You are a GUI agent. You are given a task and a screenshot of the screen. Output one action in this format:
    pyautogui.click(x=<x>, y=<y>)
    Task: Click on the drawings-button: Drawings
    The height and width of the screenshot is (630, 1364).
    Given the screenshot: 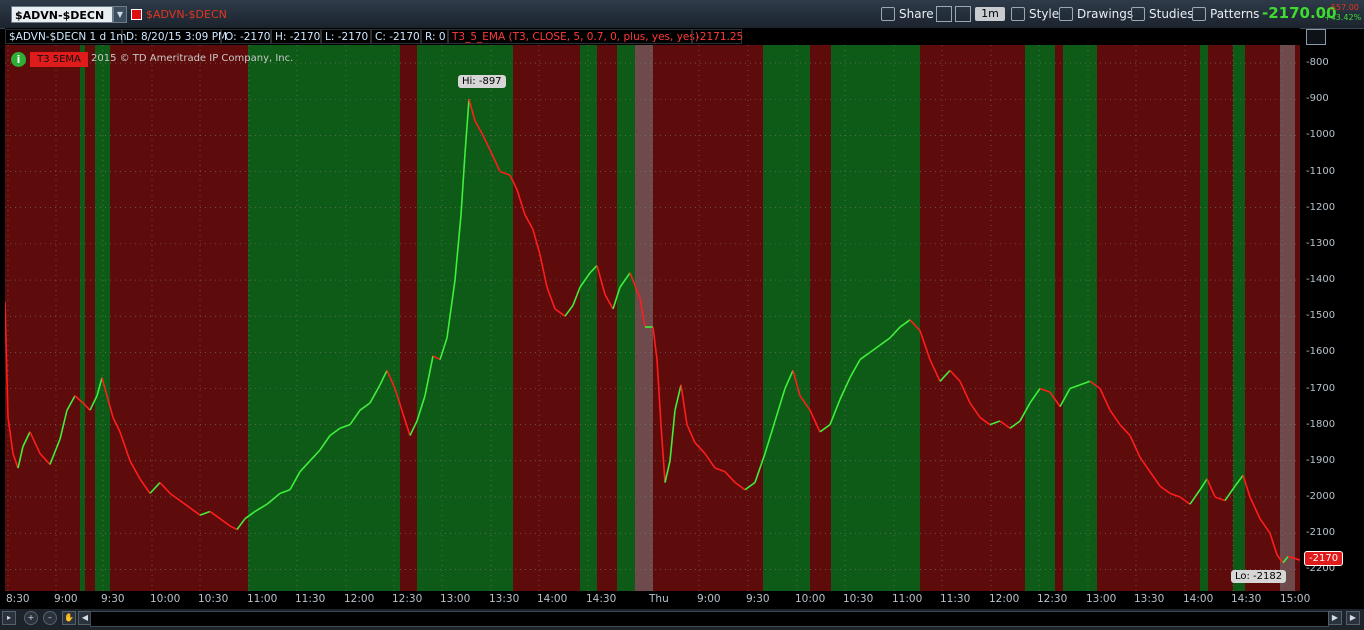 What is the action you would take?
    pyautogui.click(x=1096, y=14)
    